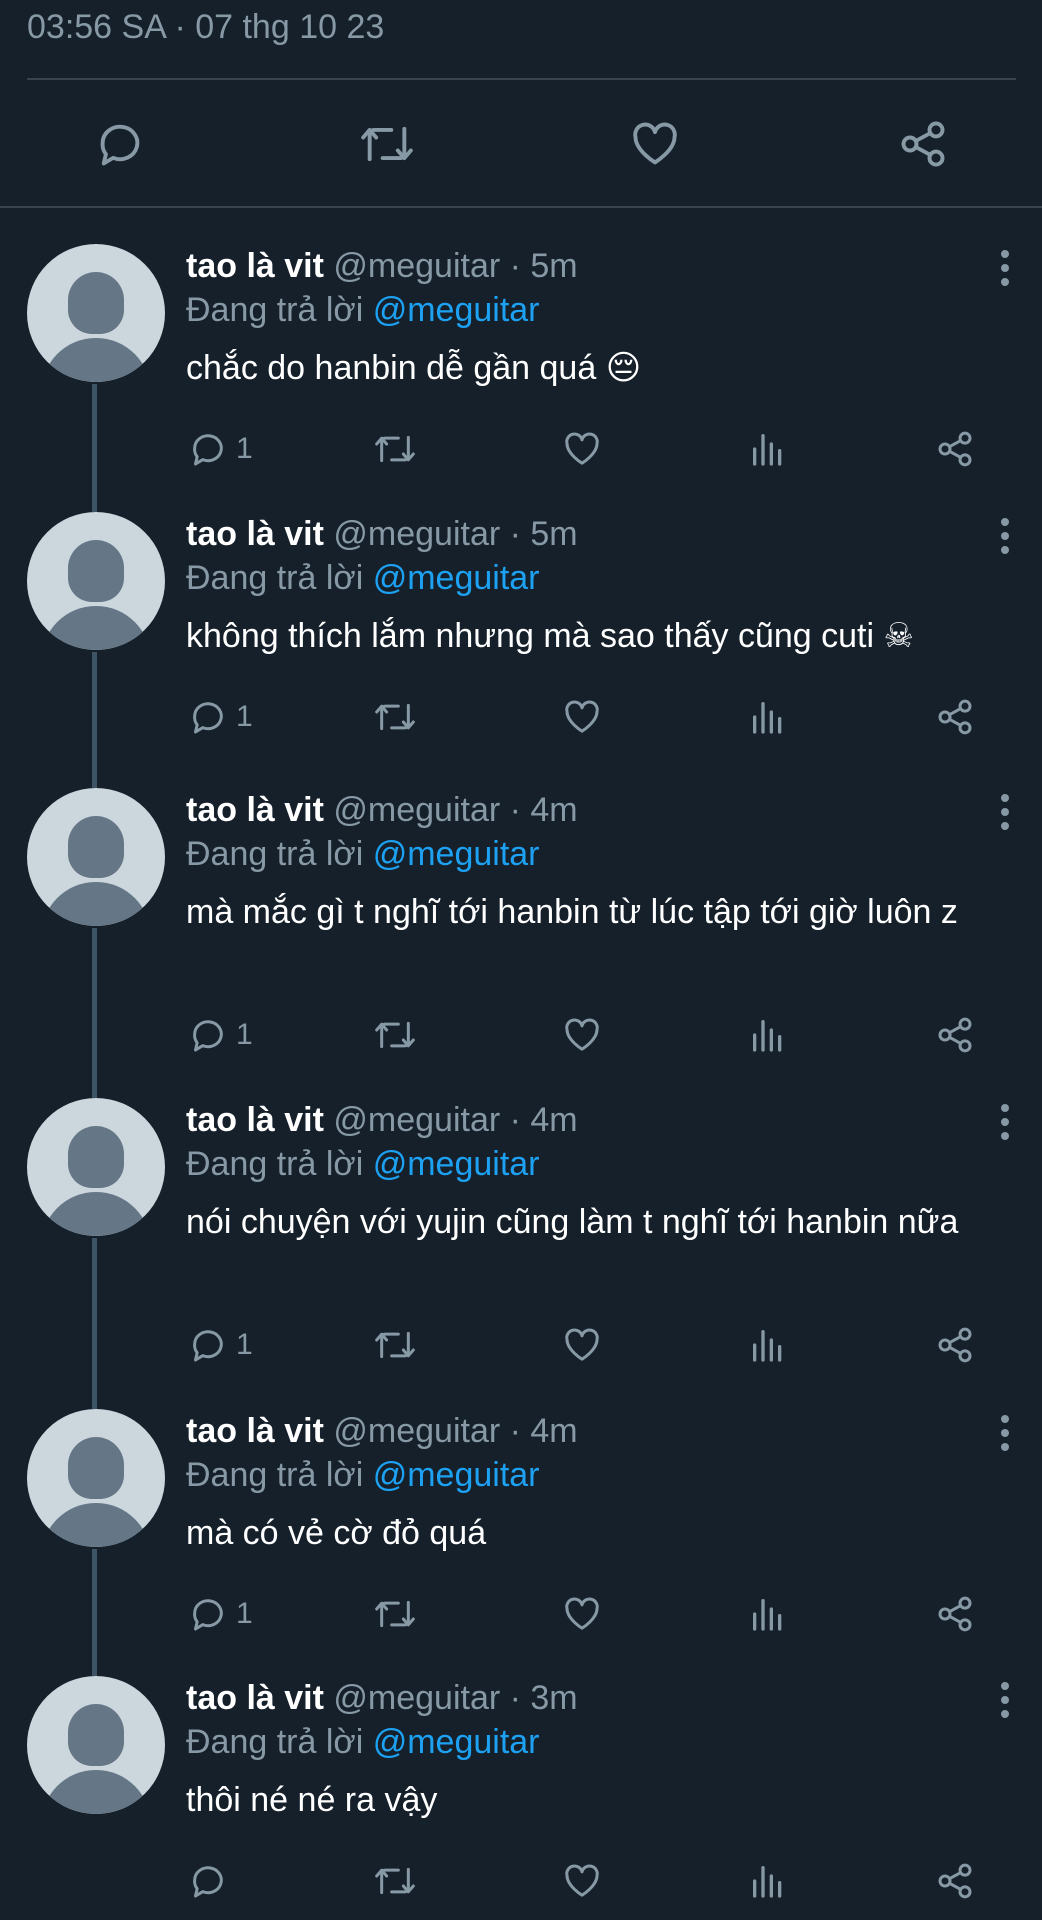 The image size is (1042, 1920). I want to click on tweet-header: tao là vit @meguitar · 5m, so click(382, 534).